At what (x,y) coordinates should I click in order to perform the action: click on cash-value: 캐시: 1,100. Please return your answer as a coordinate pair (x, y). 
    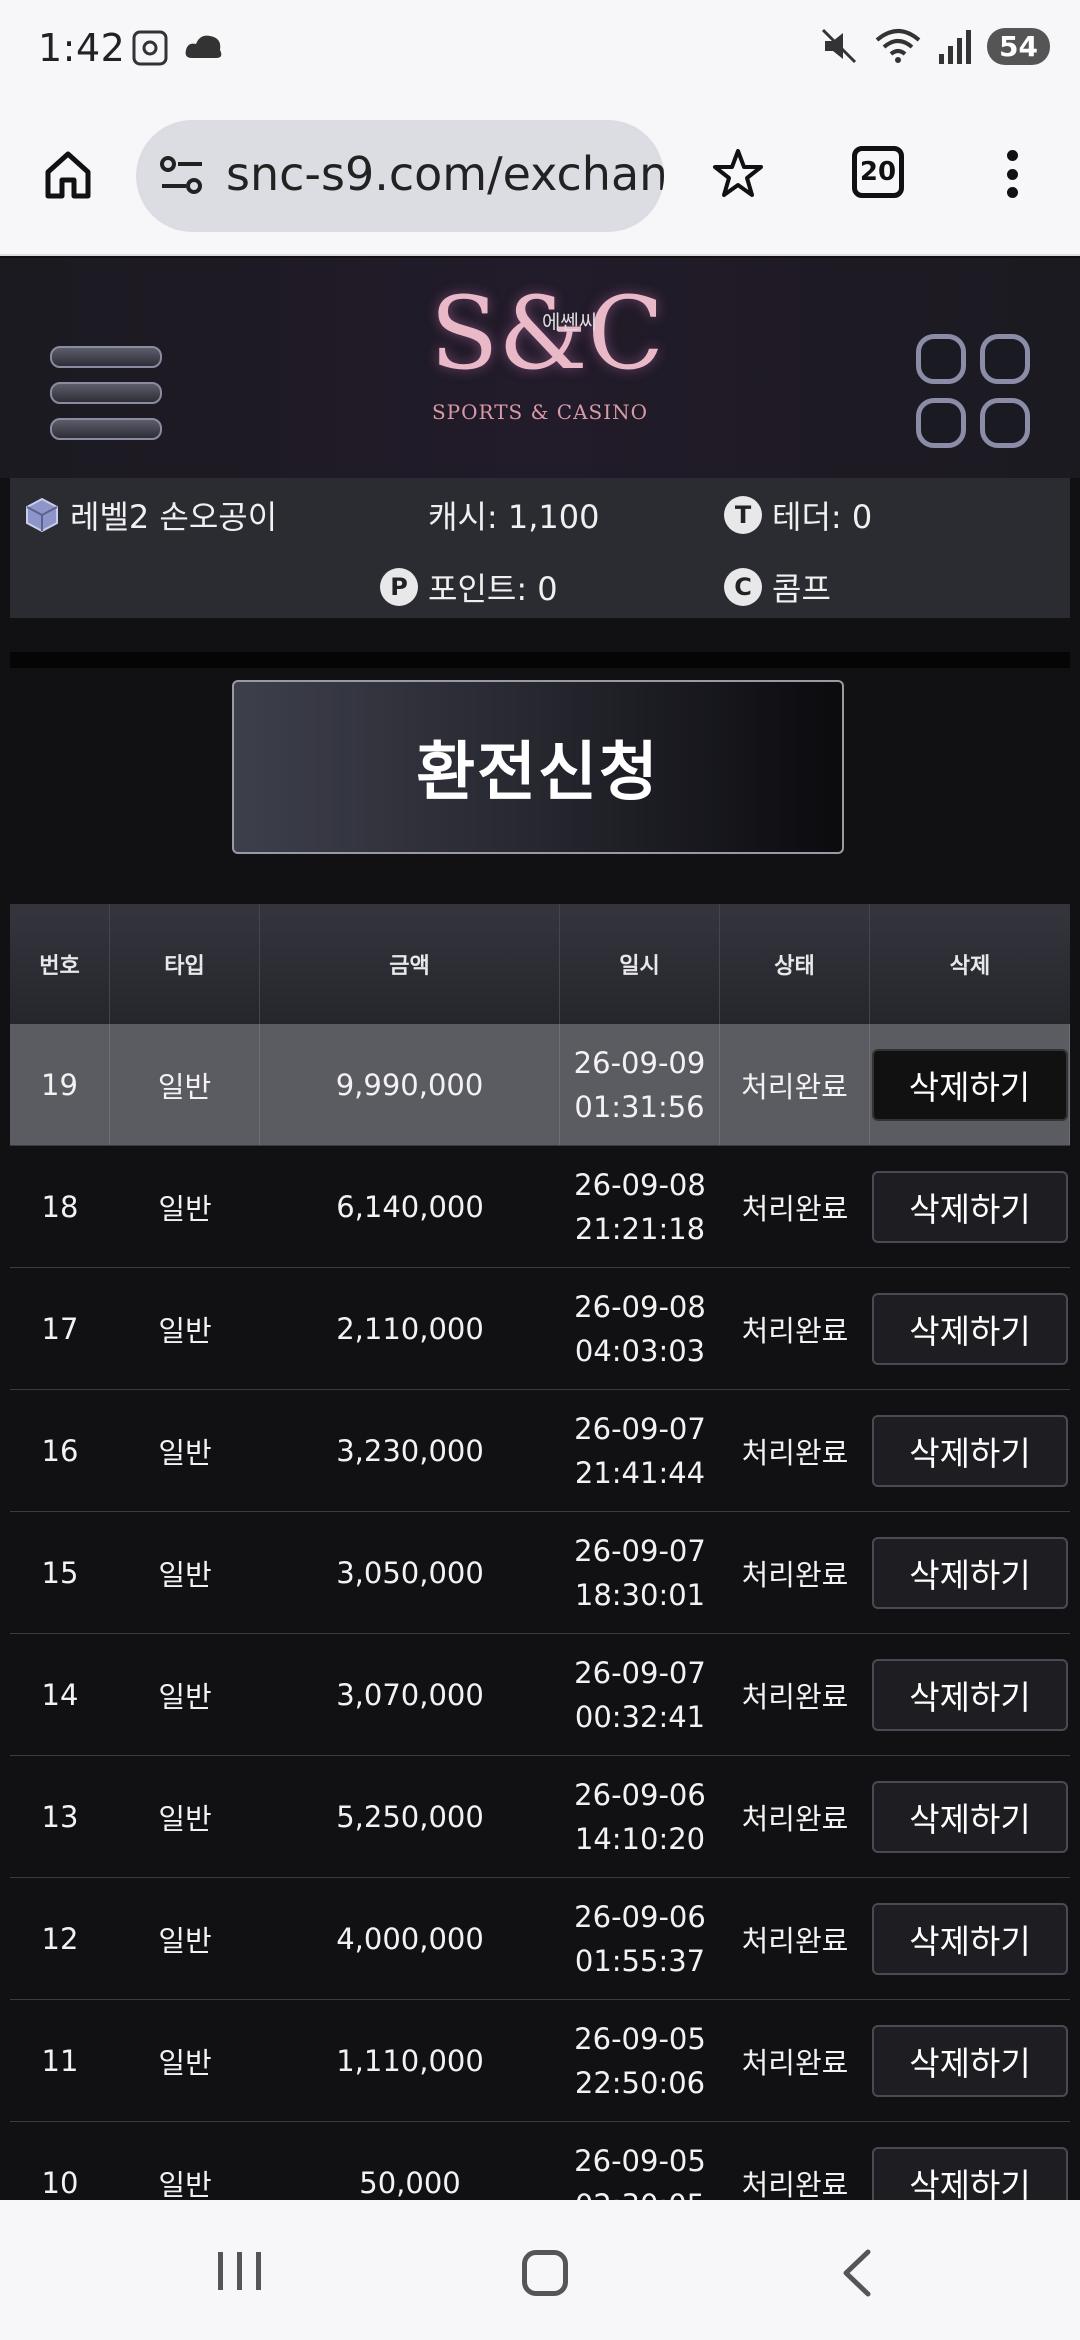
    Looking at the image, I should click on (514, 517).